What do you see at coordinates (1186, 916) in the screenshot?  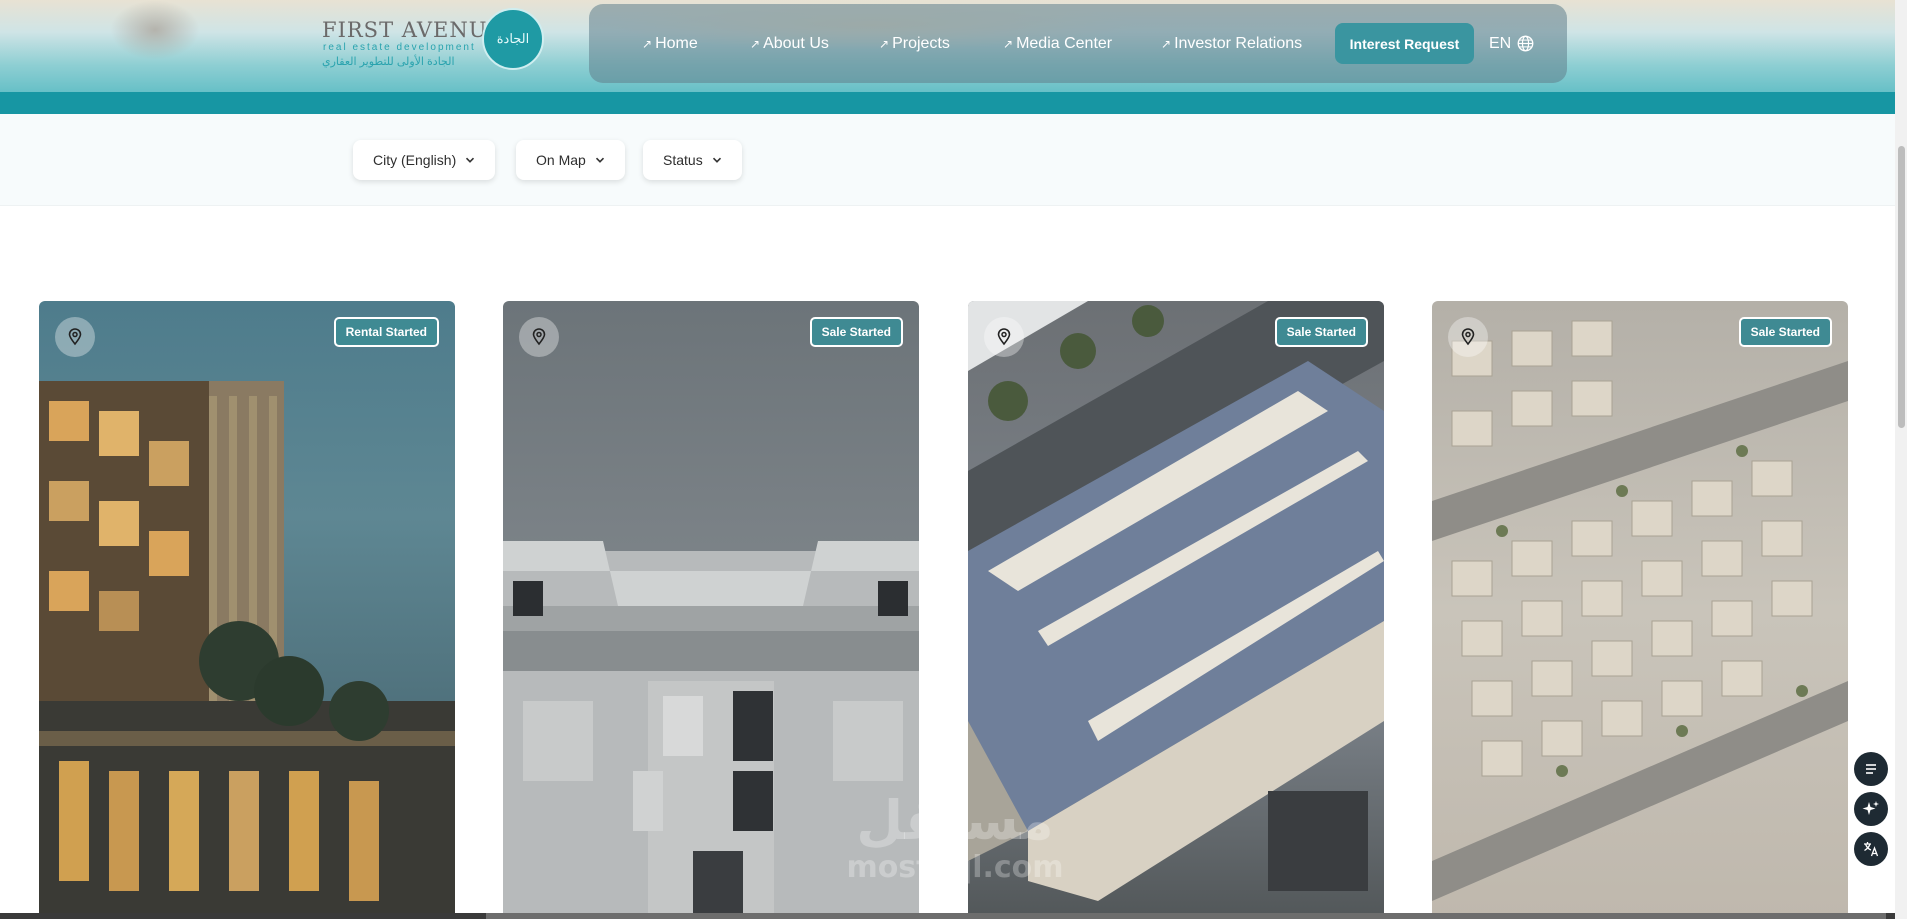 I see `horizontal-scrollbar-thumb` at bounding box center [1186, 916].